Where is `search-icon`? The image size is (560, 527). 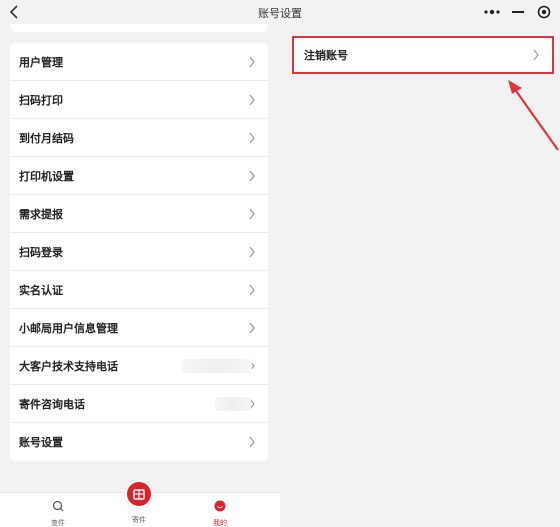
search-icon is located at coordinates (58, 506).